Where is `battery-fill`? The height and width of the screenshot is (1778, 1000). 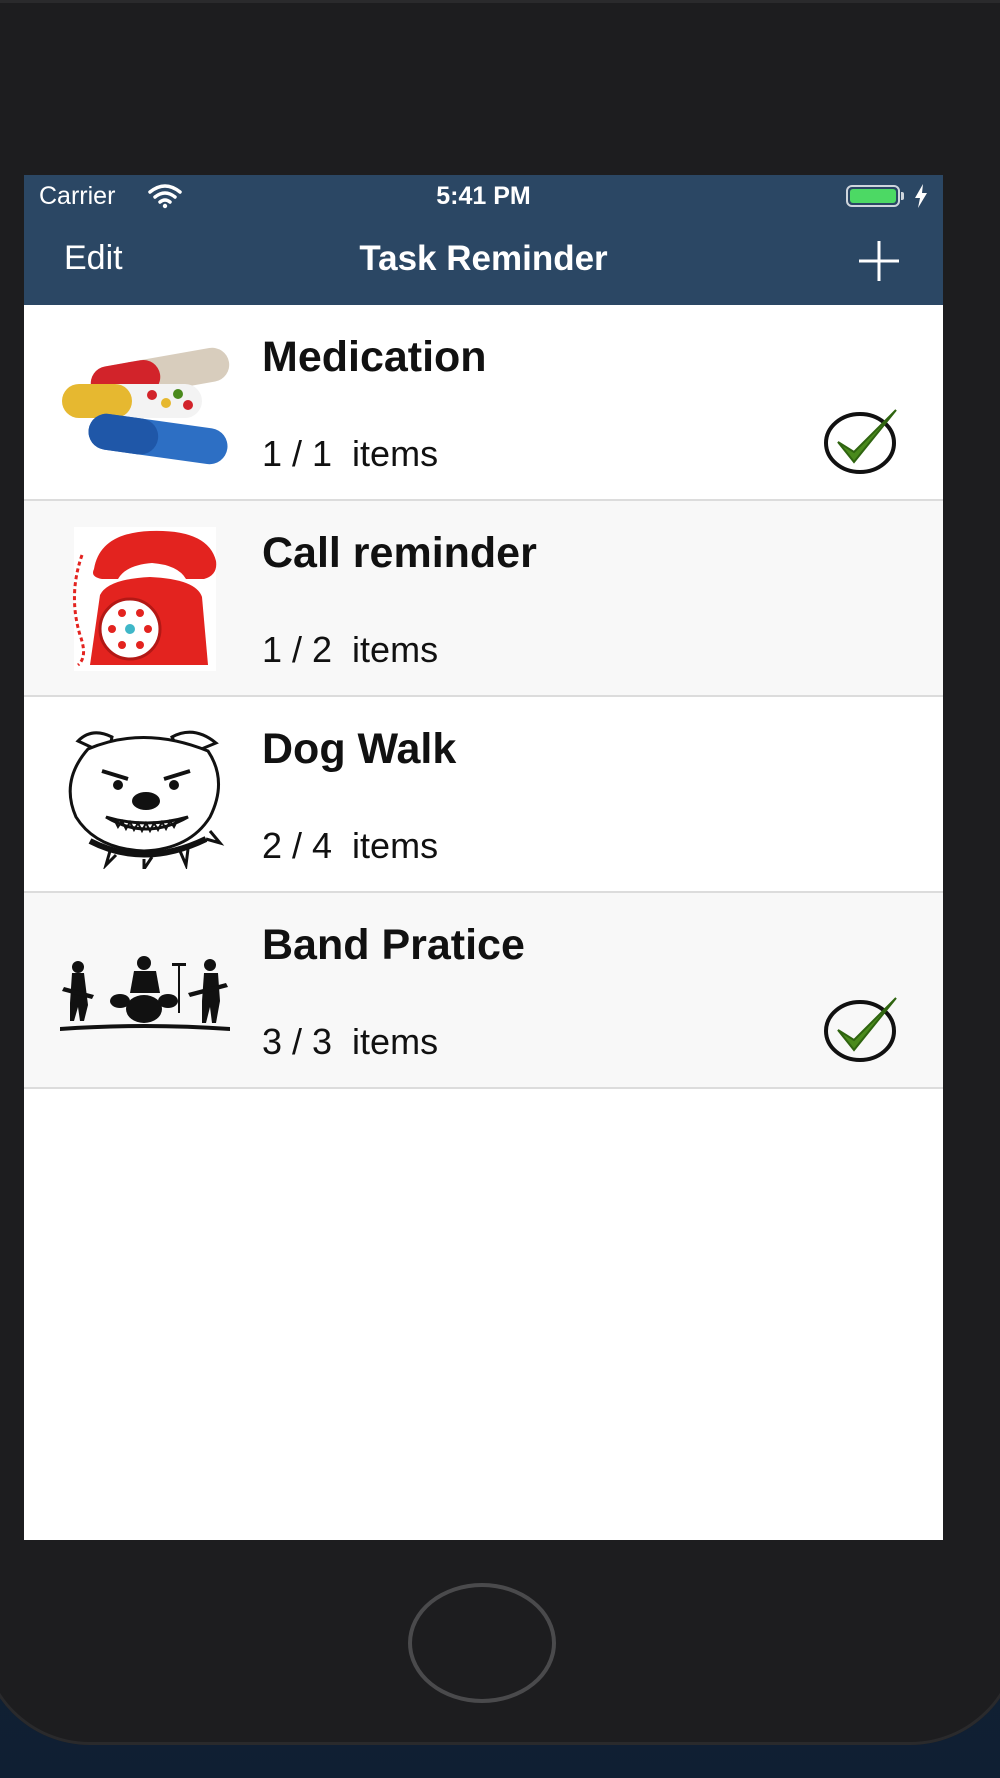 battery-fill is located at coordinates (873, 196).